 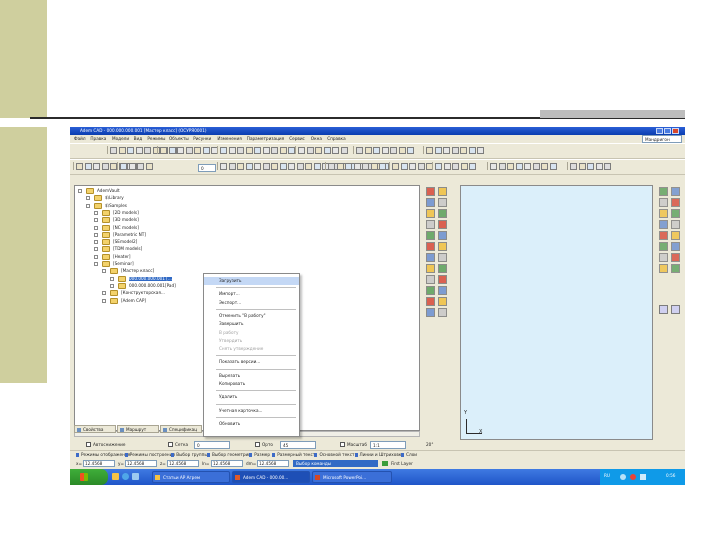 I want to click on menu-item-2: Модели, so click(x=120, y=138).